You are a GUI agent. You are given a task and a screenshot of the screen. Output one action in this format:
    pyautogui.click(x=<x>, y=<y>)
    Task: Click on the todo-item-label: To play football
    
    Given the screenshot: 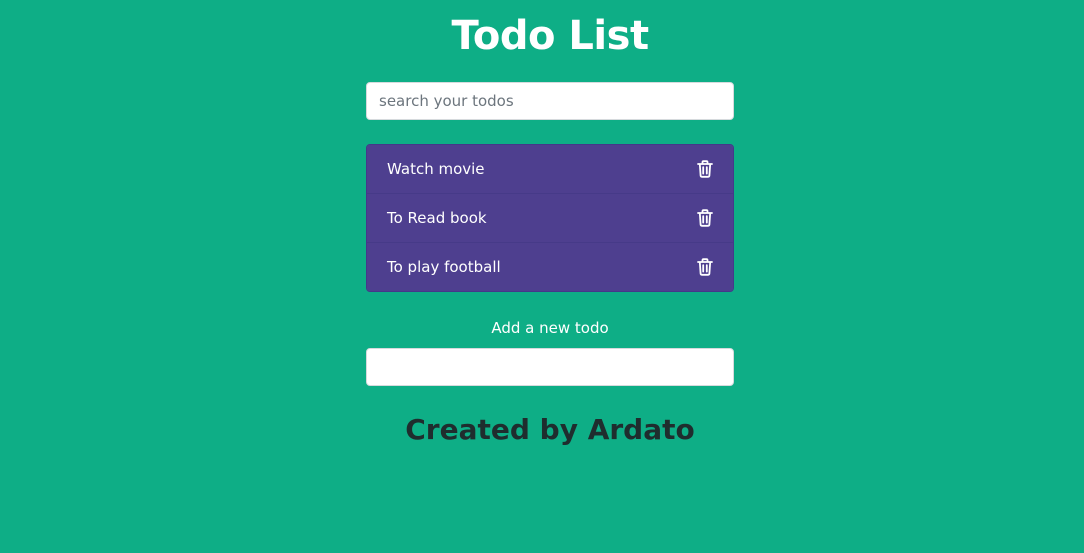 What is the action you would take?
    pyautogui.click(x=444, y=267)
    